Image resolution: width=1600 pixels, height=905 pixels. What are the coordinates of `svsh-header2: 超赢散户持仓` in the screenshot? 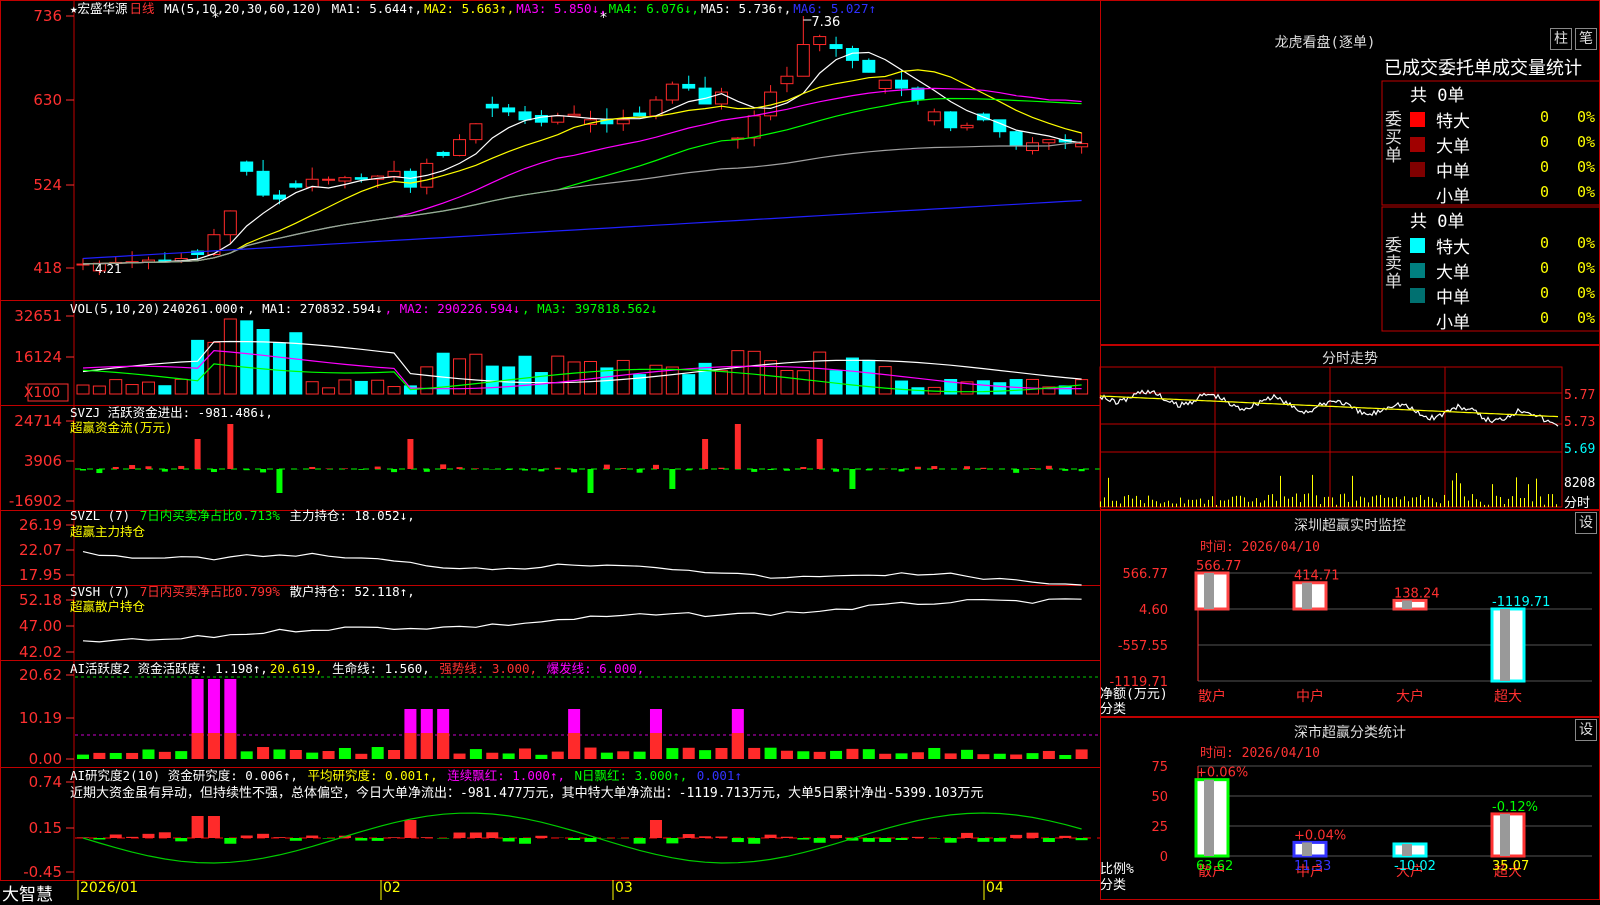 It's located at (108, 606).